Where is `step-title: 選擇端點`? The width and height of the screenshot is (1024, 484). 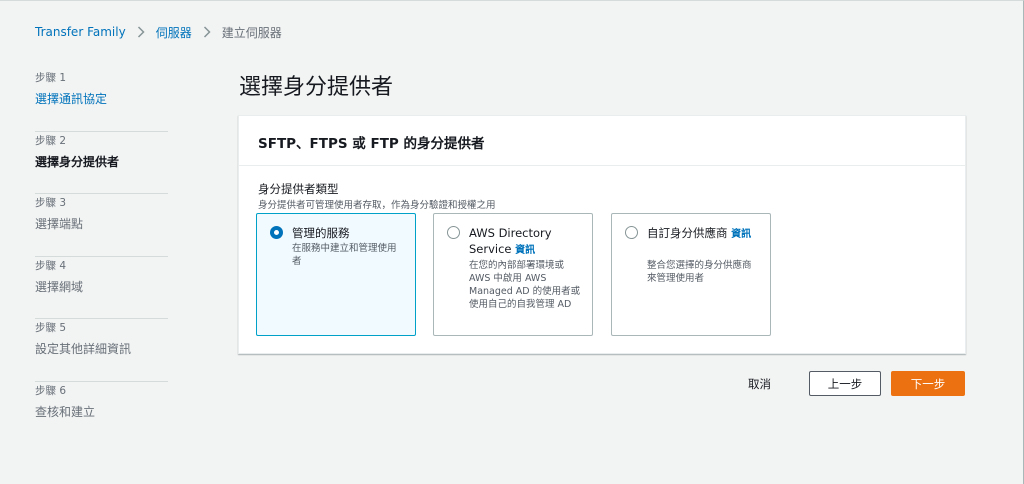 step-title: 選擇端點 is located at coordinates (59, 224).